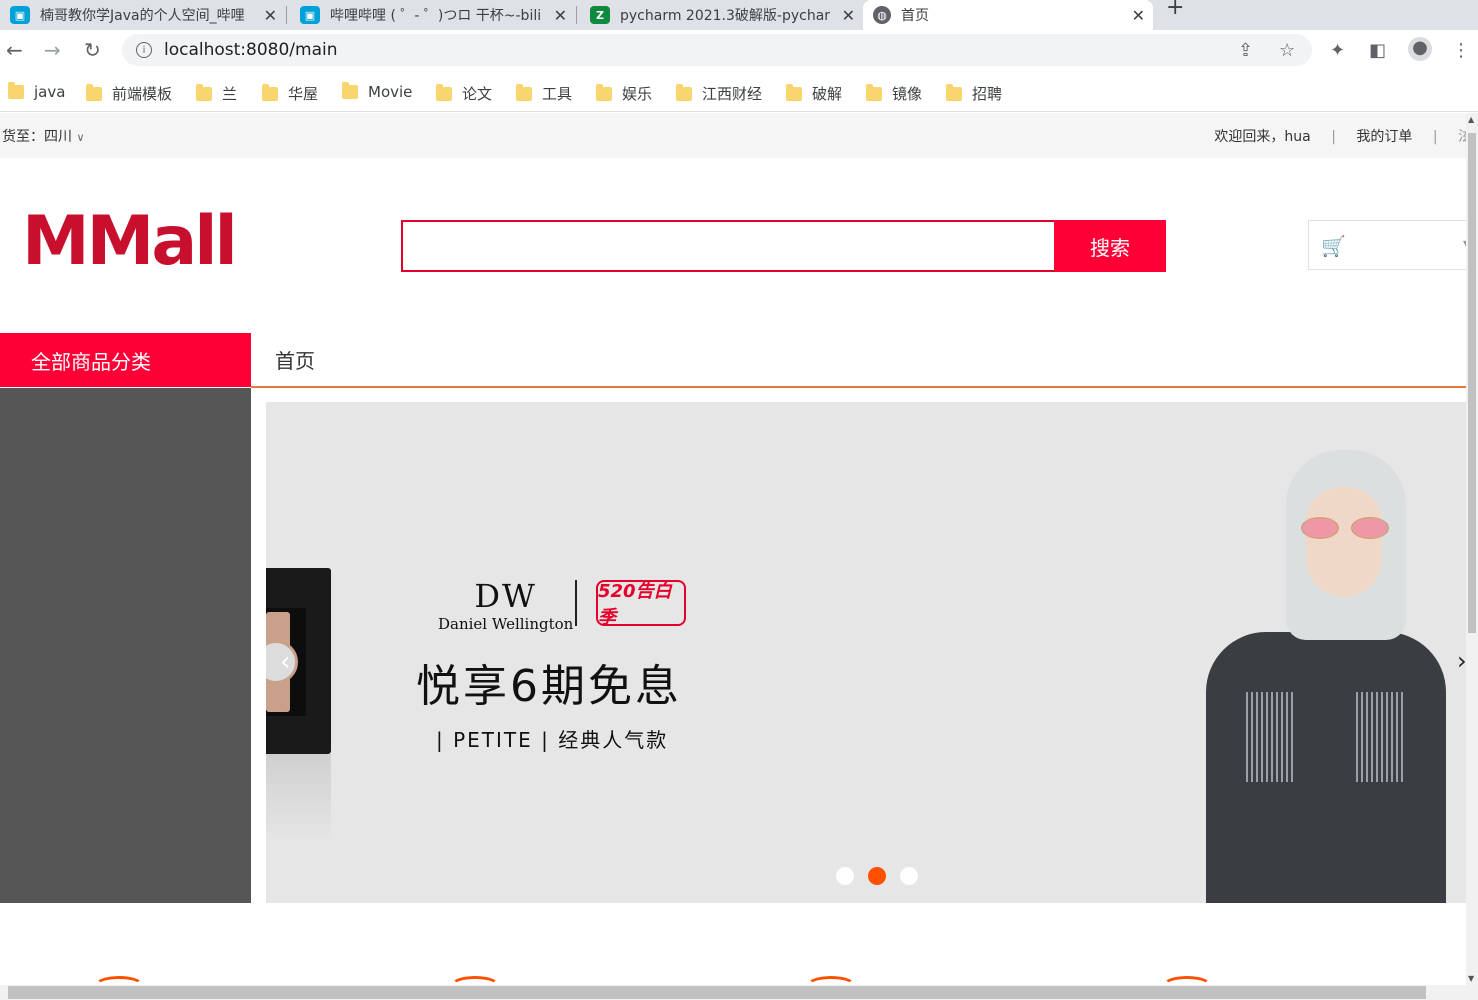 The width and height of the screenshot is (1478, 1000). I want to click on browser-tab: ▣ 楠哥教你学Java的个人空间_哔哩 ✕, so click(142, 15).